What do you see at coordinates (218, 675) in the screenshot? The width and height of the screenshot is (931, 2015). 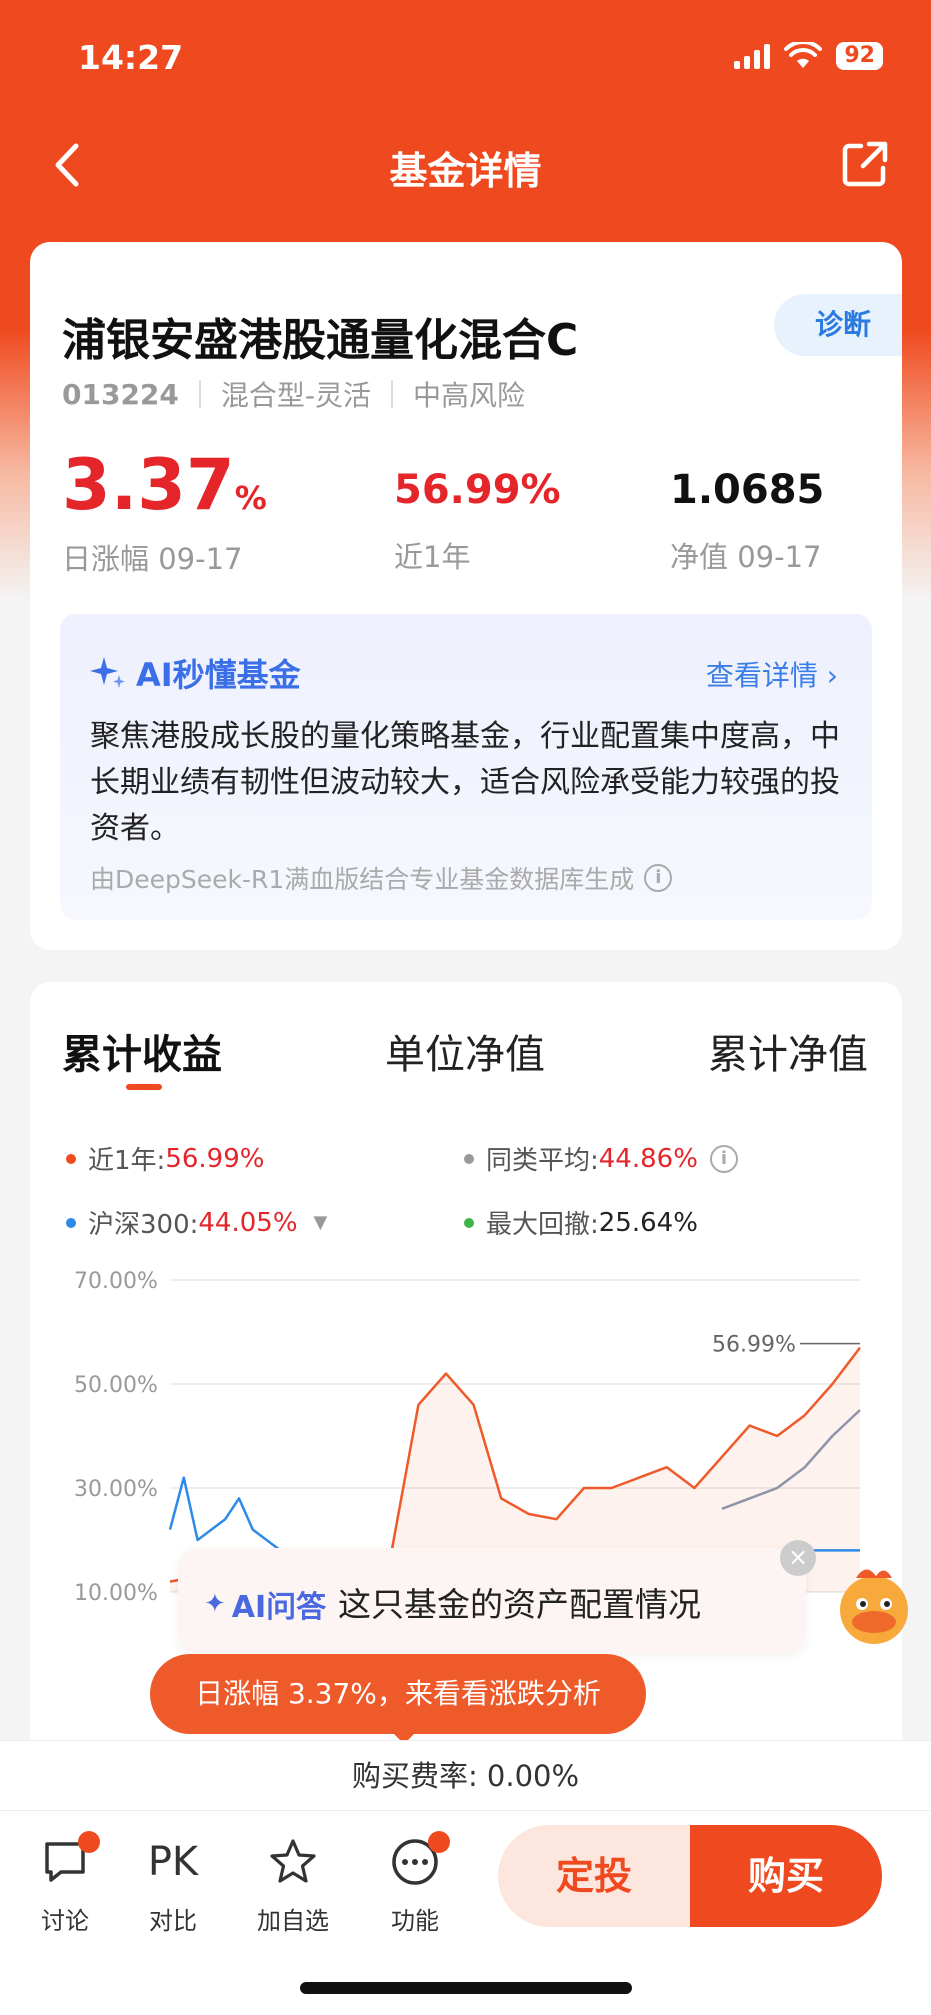 I see `ai-summary-title-text: AI秒懂基金` at bounding box center [218, 675].